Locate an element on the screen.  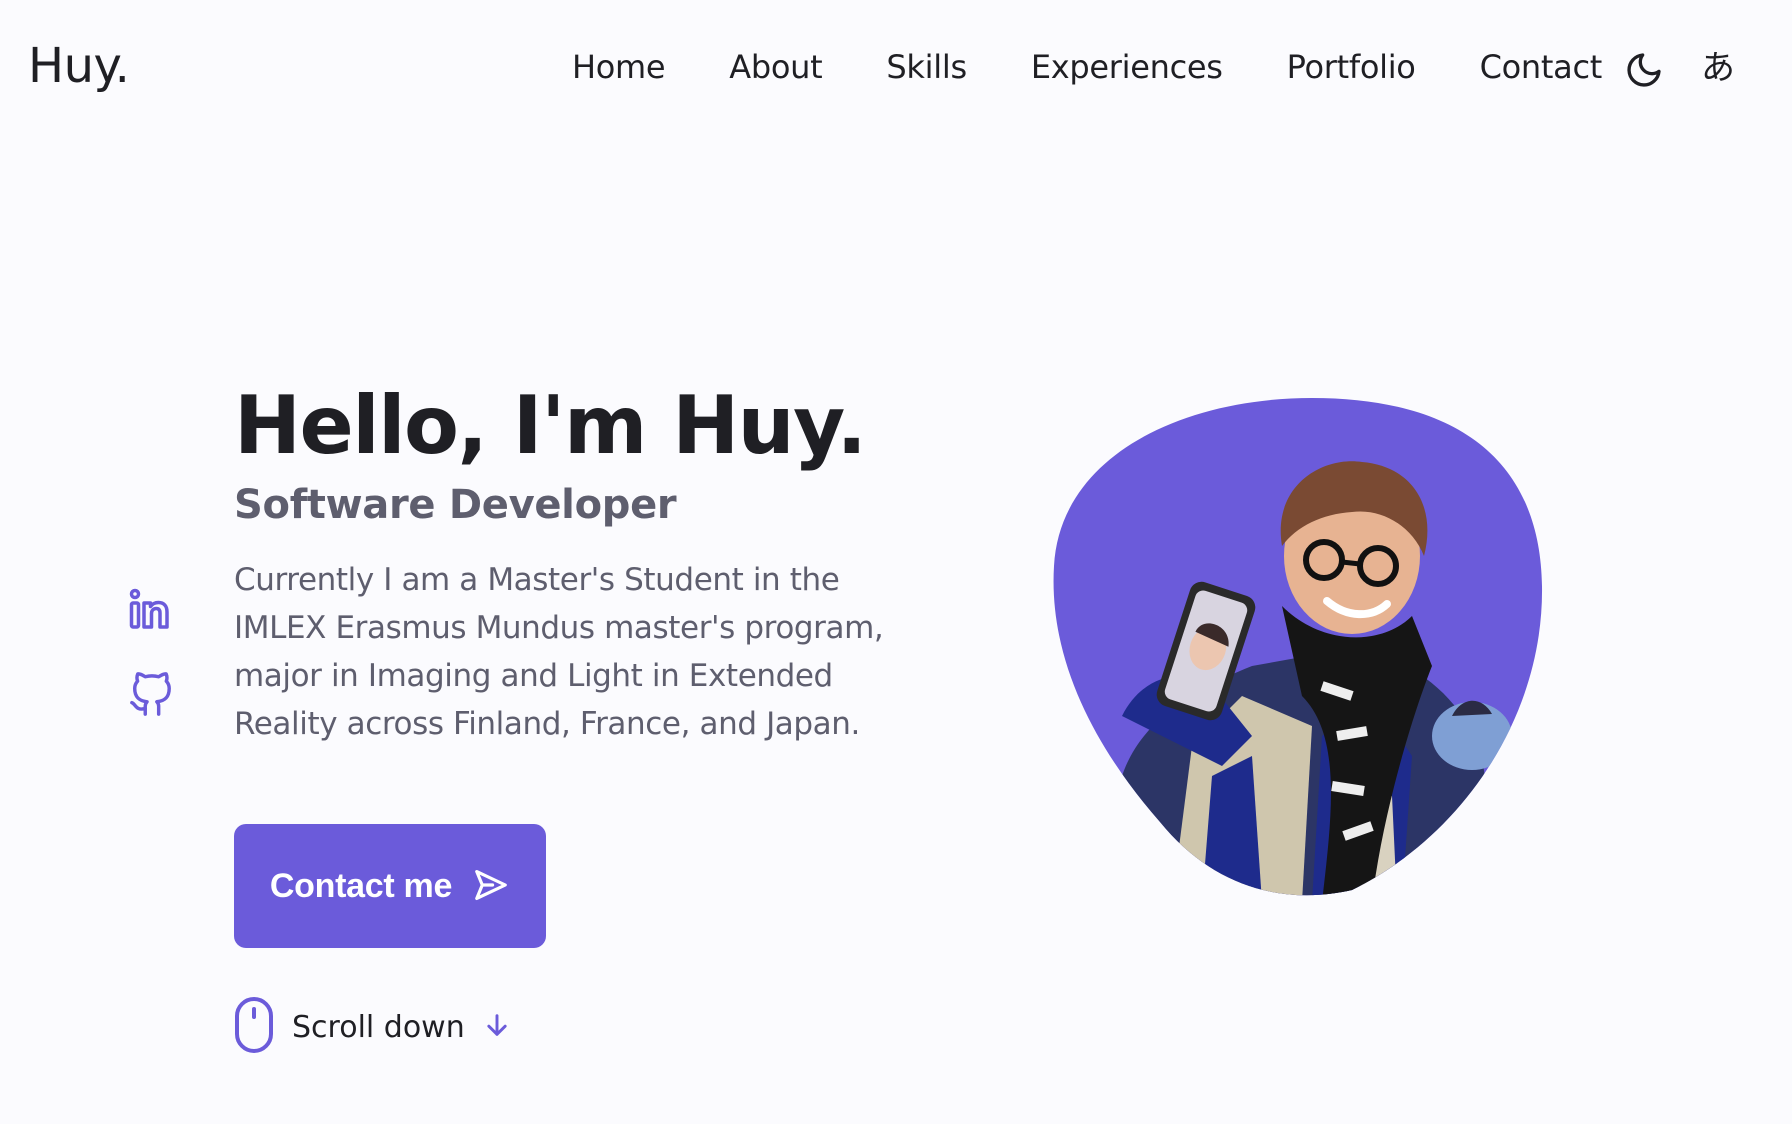
nav-about: About is located at coordinates (775, 67).